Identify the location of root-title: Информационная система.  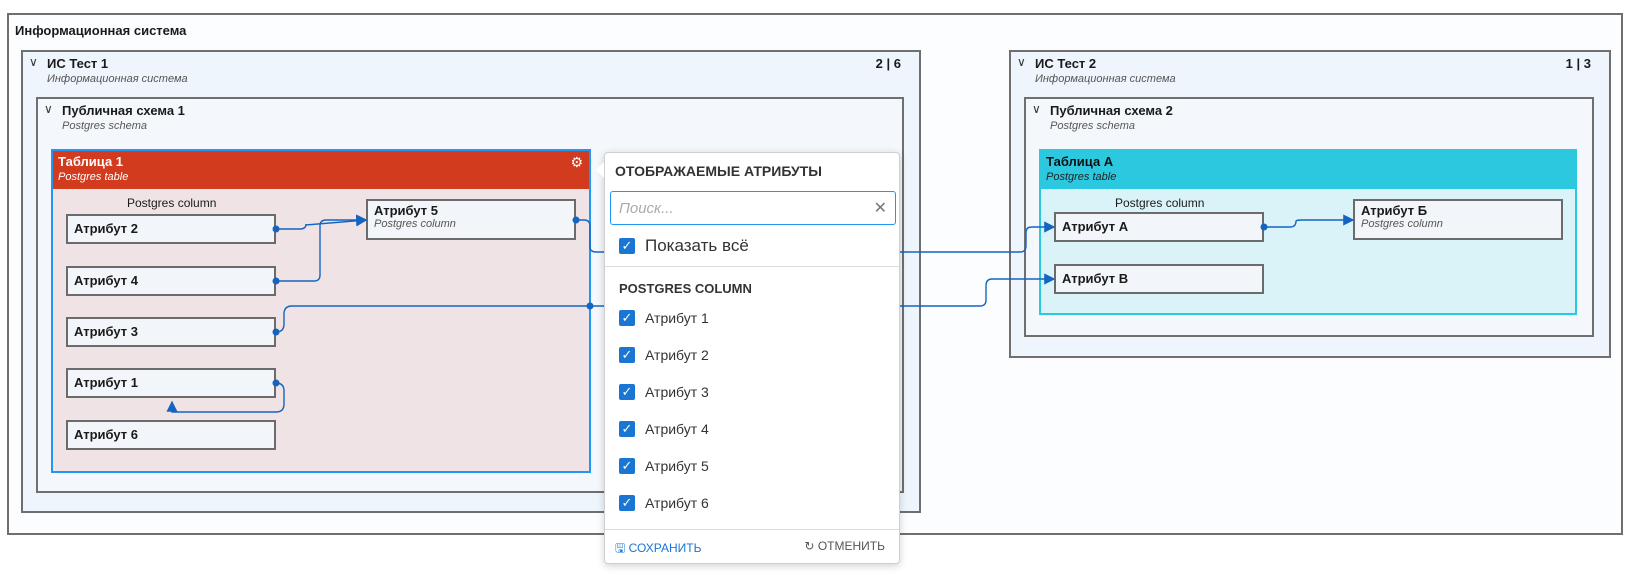
(101, 30).